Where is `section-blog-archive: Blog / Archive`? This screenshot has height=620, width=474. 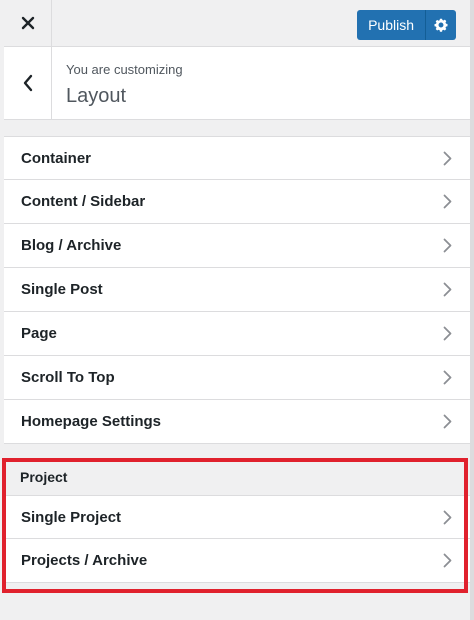 section-blog-archive: Blog / Archive is located at coordinates (237, 246).